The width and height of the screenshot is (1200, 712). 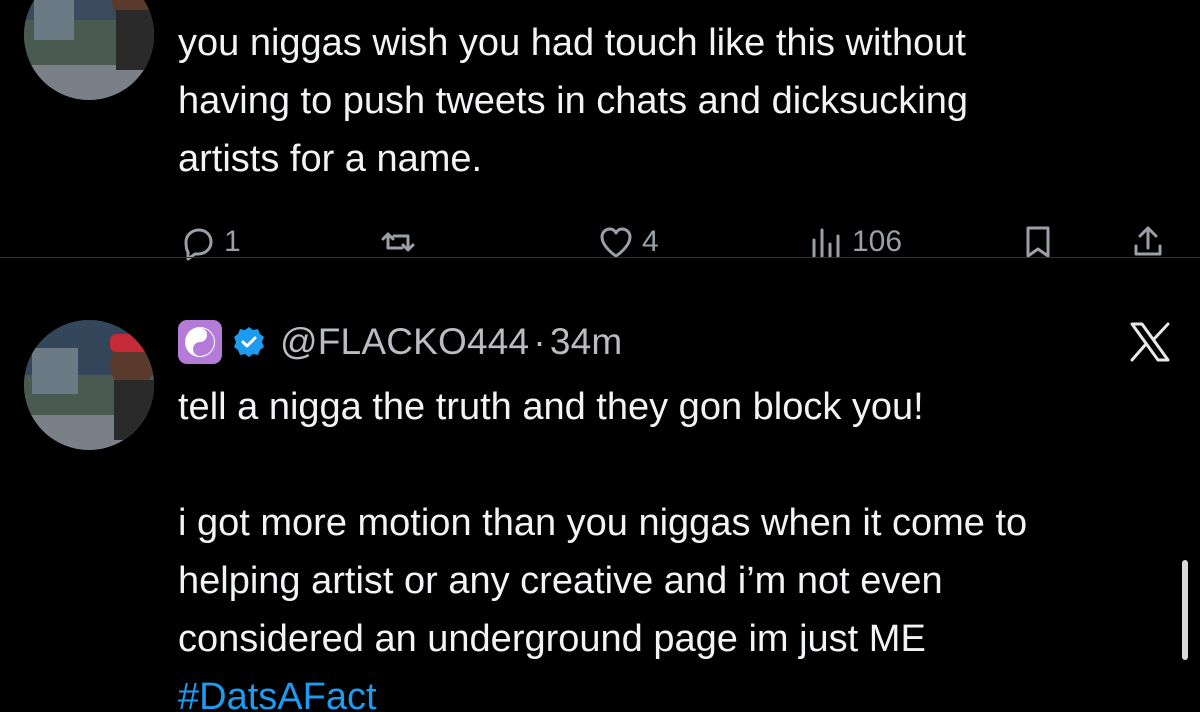 What do you see at coordinates (398, 242) in the screenshot?
I see `repost-arrows-icon` at bounding box center [398, 242].